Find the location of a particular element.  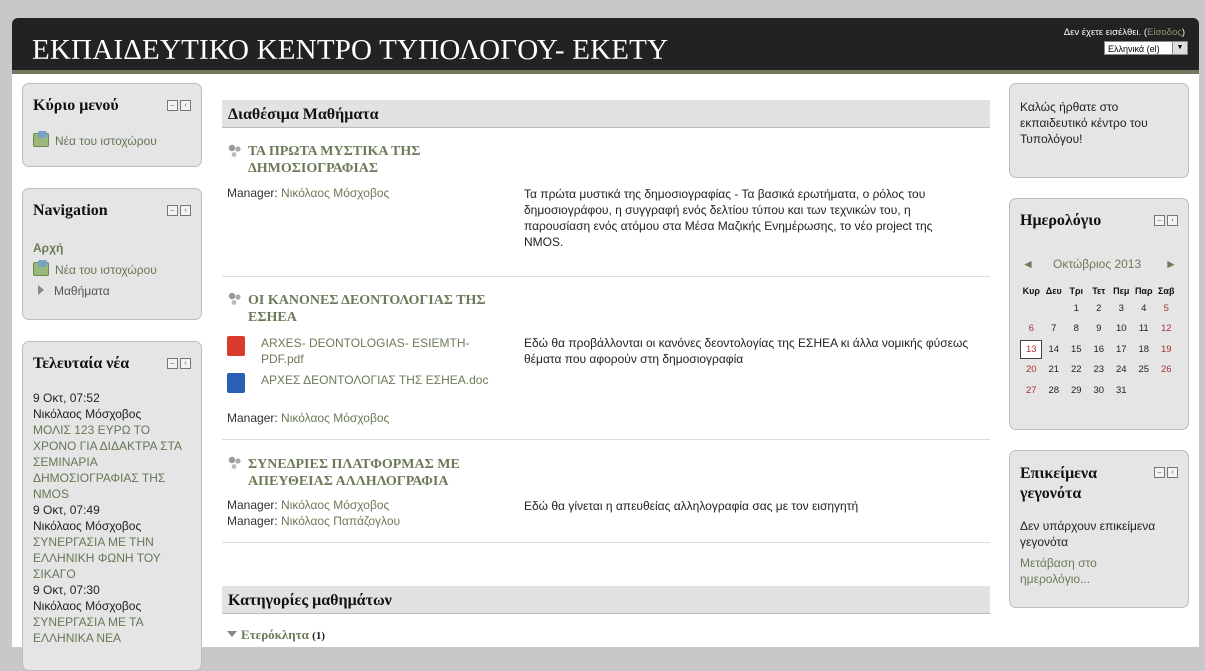

calendar-day: 5 is located at coordinates (1166, 308).